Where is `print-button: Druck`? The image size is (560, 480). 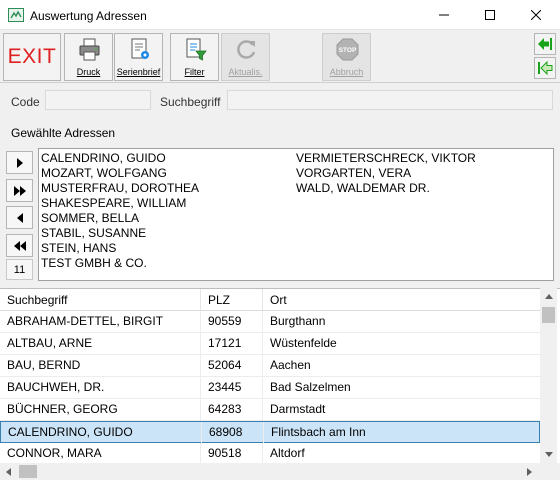 print-button: Druck is located at coordinates (88, 57).